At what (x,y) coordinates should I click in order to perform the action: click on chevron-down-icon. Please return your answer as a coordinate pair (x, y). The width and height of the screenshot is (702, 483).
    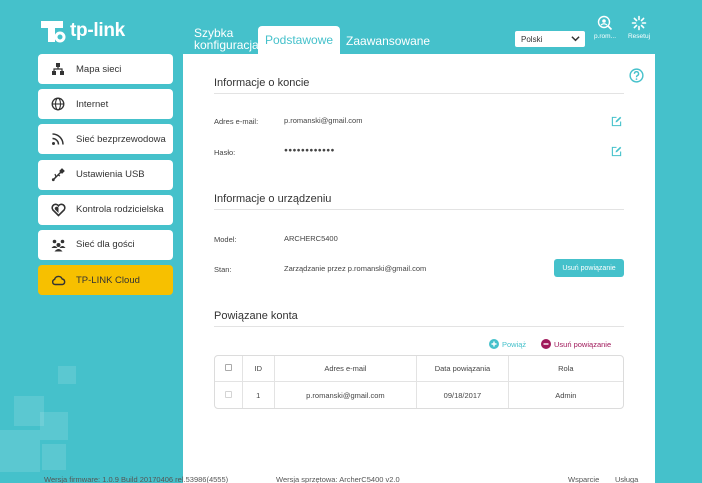
    Looking at the image, I should click on (575, 39).